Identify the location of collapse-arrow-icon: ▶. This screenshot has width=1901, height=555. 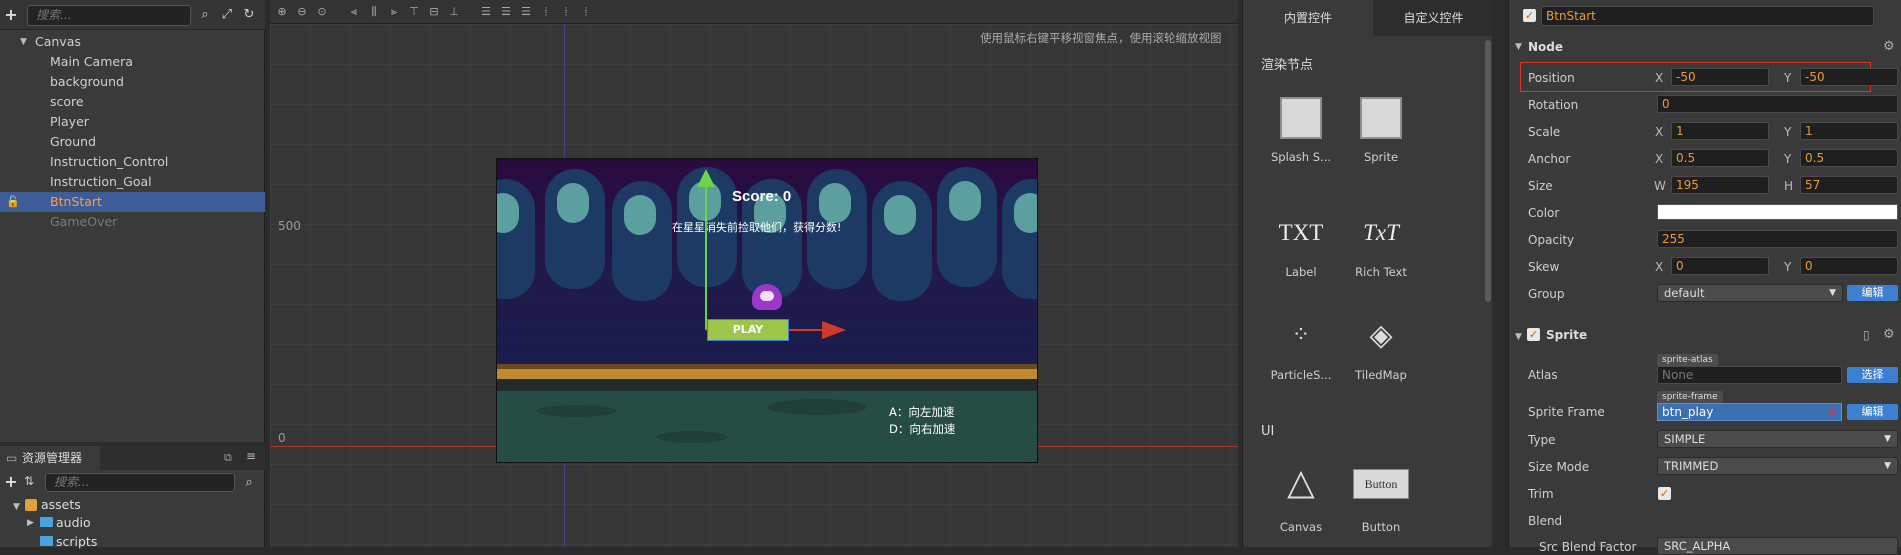
(30, 523).